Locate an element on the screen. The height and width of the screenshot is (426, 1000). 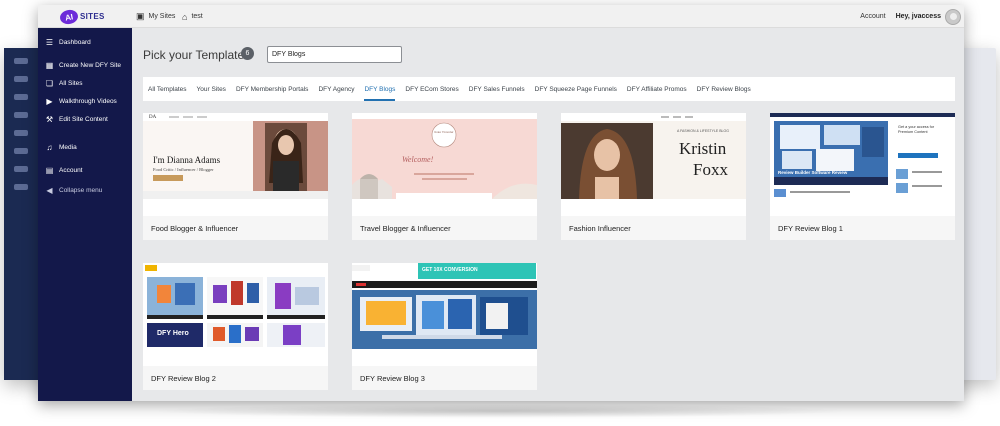
sidebar-item-label: Create New DFY Site is located at coordinates (90, 65).